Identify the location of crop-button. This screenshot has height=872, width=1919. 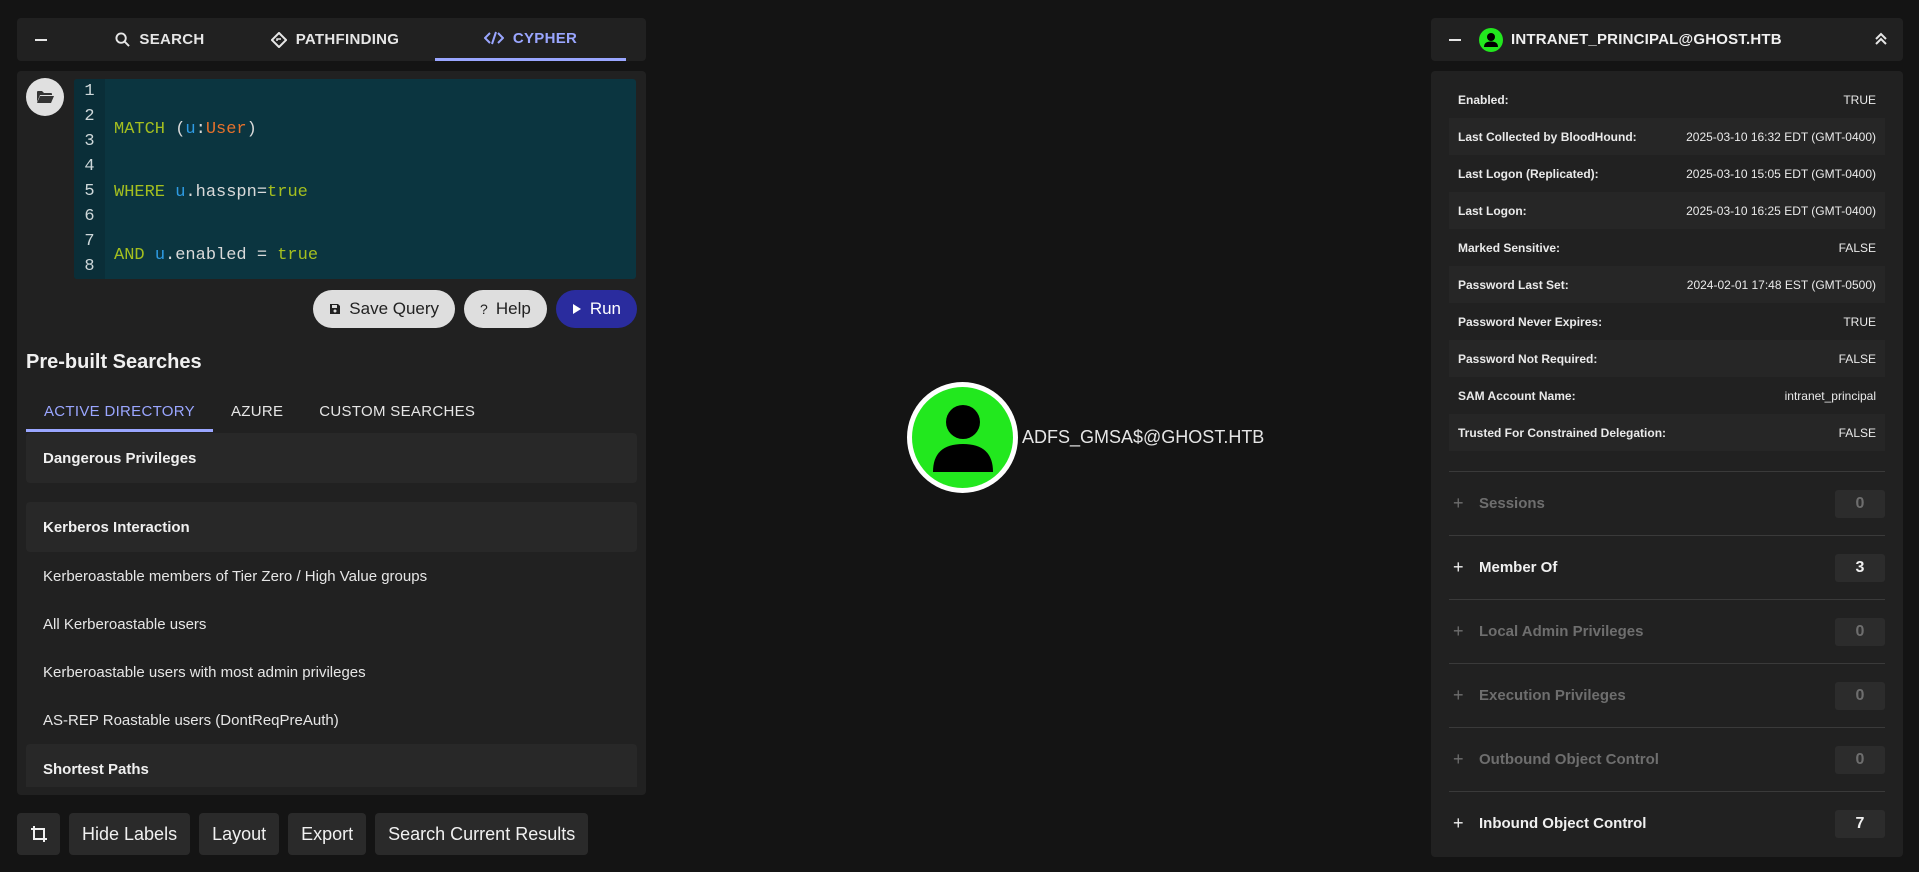
(38, 834).